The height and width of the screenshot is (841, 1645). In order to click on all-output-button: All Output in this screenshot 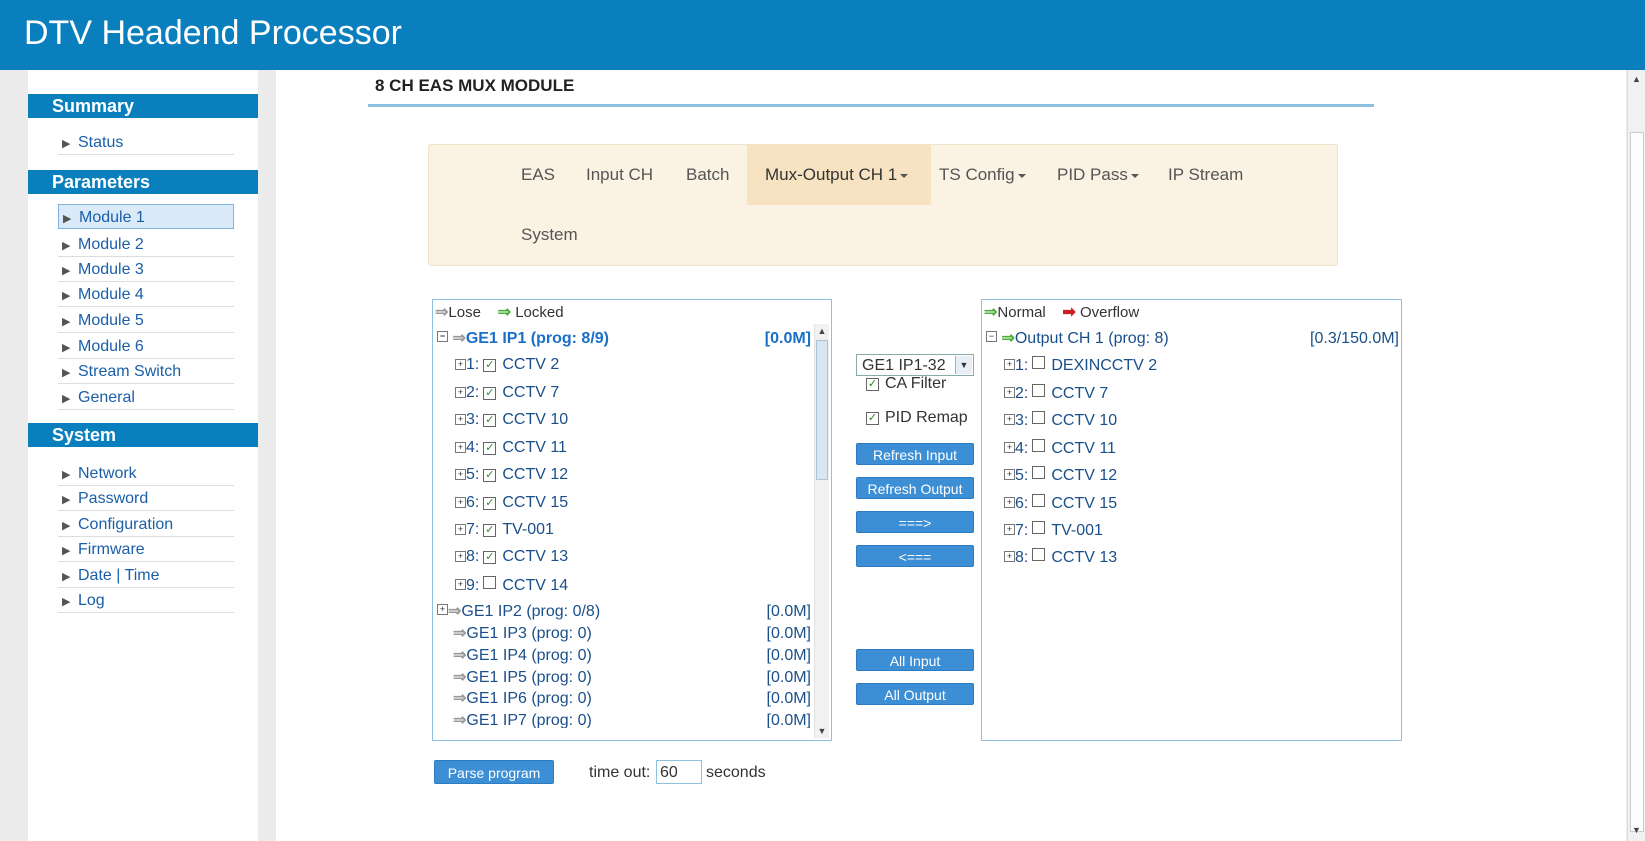, I will do `click(915, 694)`.